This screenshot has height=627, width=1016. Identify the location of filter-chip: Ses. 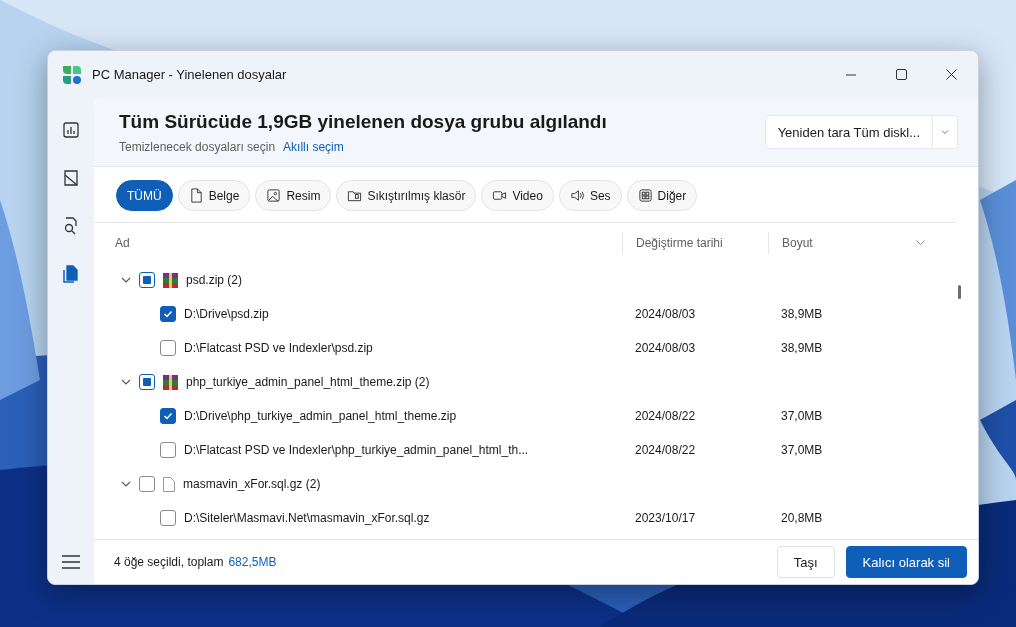
(590, 195).